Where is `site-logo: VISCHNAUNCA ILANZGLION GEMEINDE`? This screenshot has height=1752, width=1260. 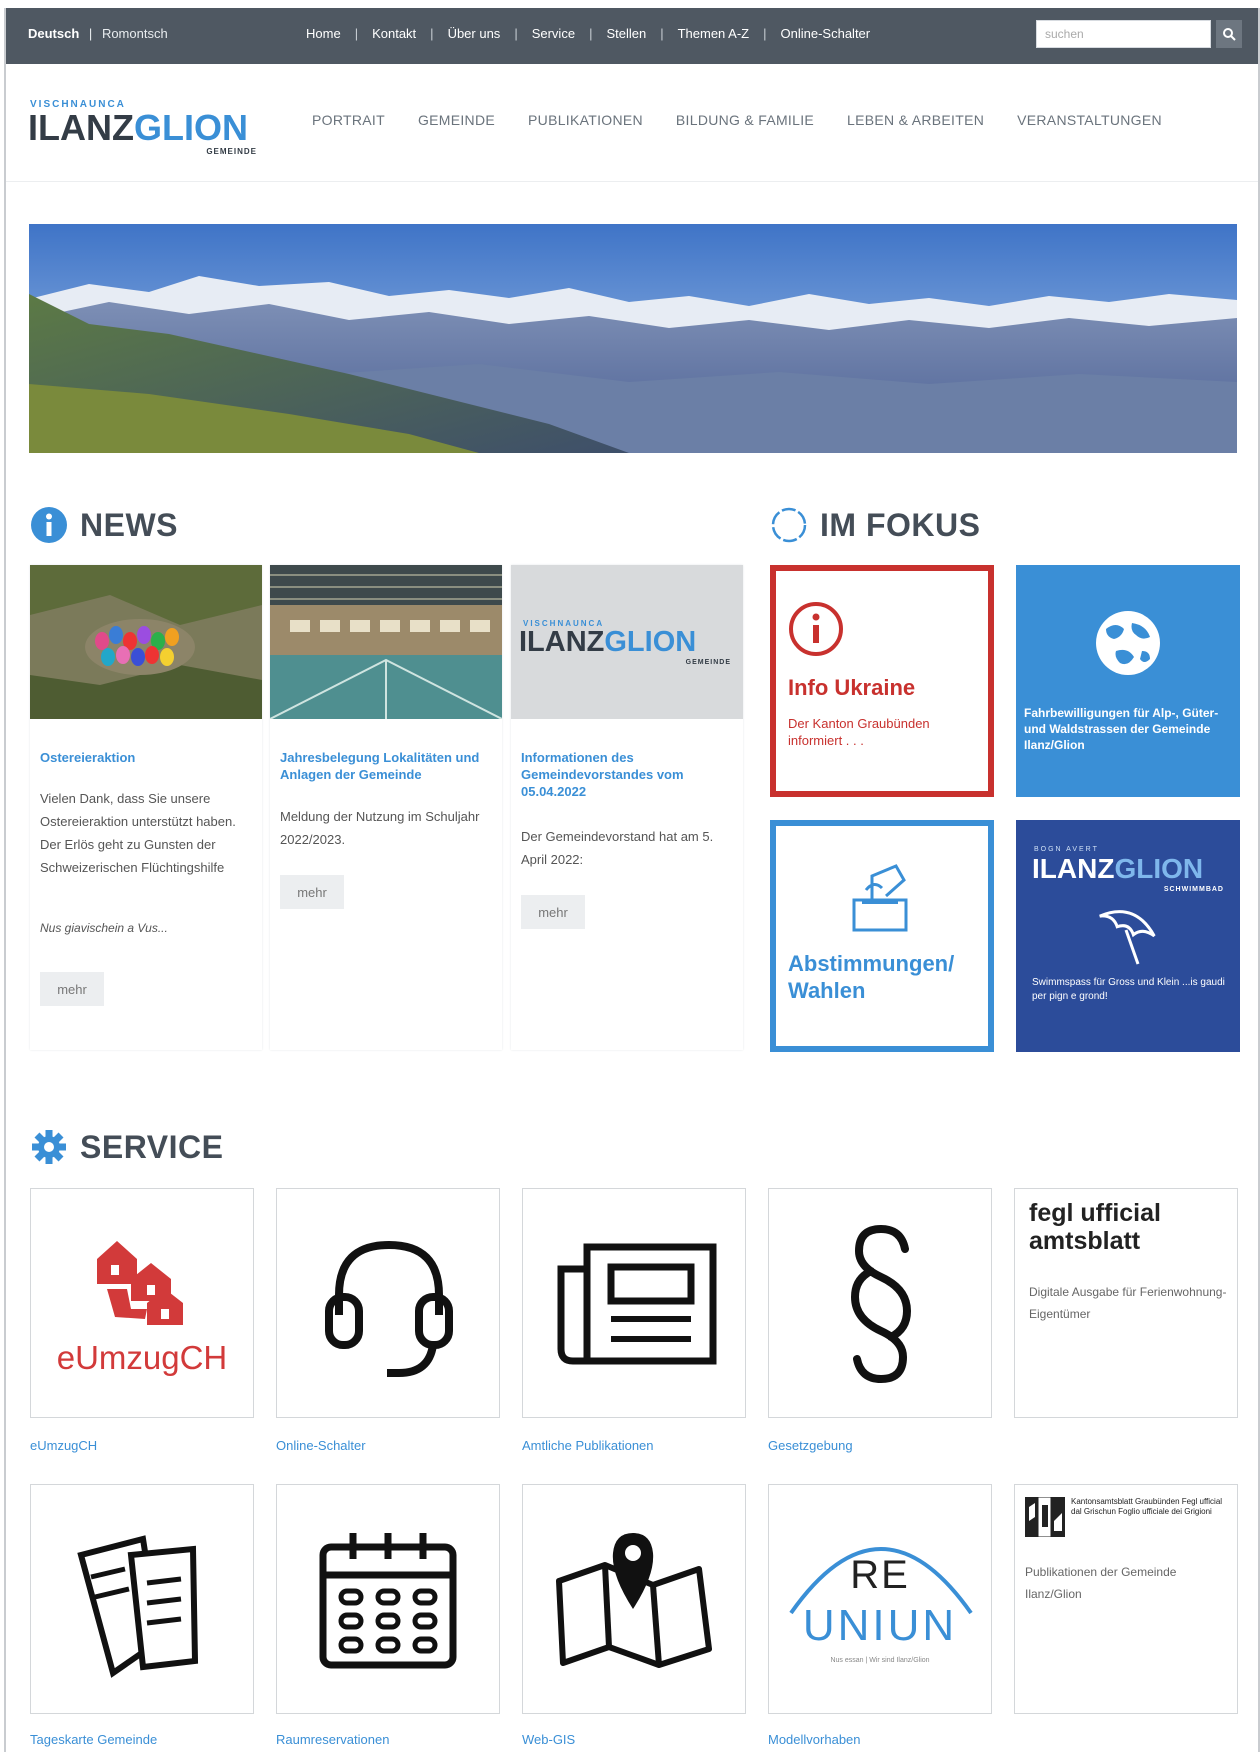 site-logo: VISCHNAUNCA ILANZGLION GEMEINDE is located at coordinates (145, 129).